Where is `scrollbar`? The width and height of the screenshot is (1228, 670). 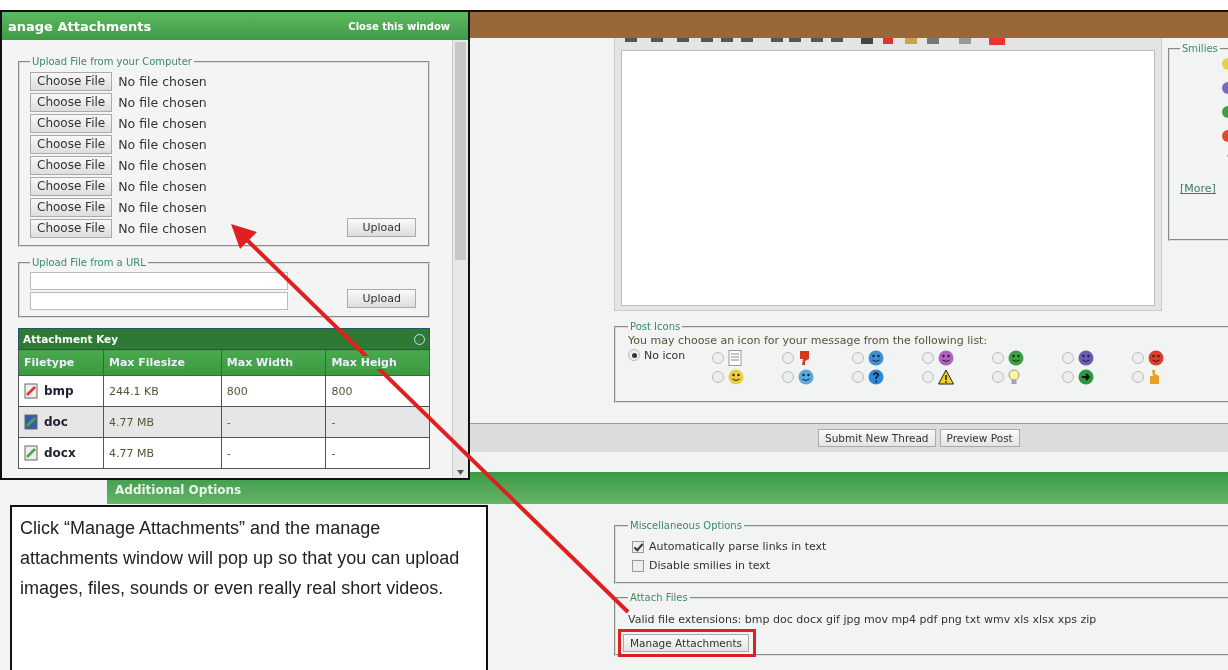 scrollbar is located at coordinates (460, 259).